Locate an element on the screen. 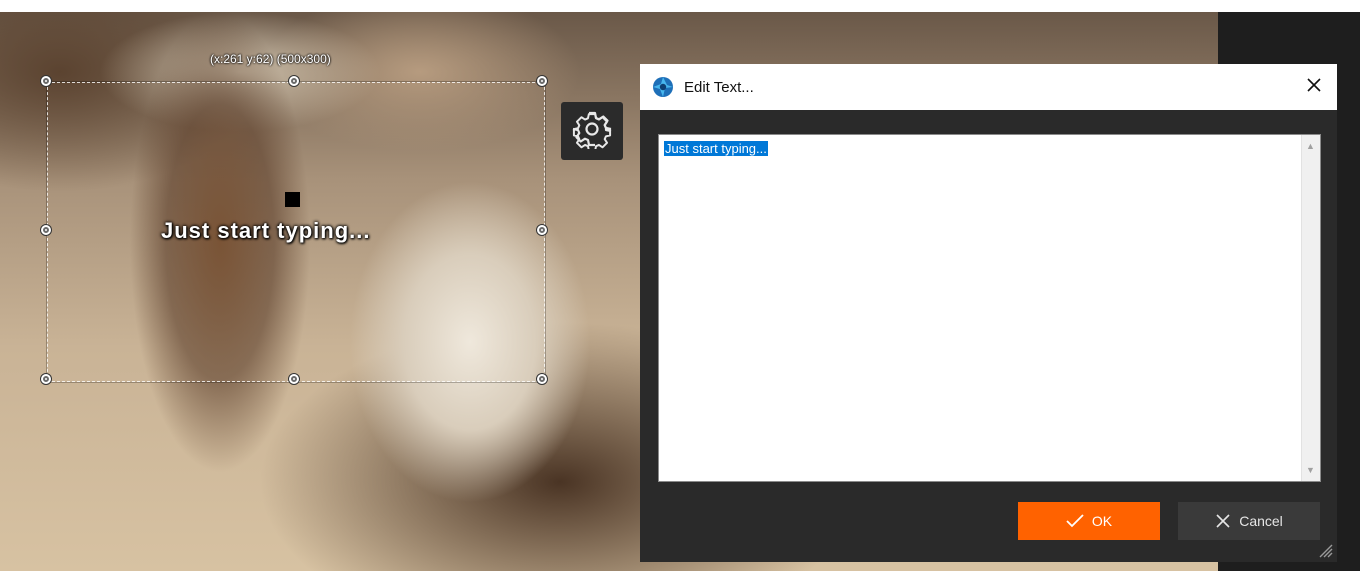  resize-handle-right is located at coordinates (542, 230).